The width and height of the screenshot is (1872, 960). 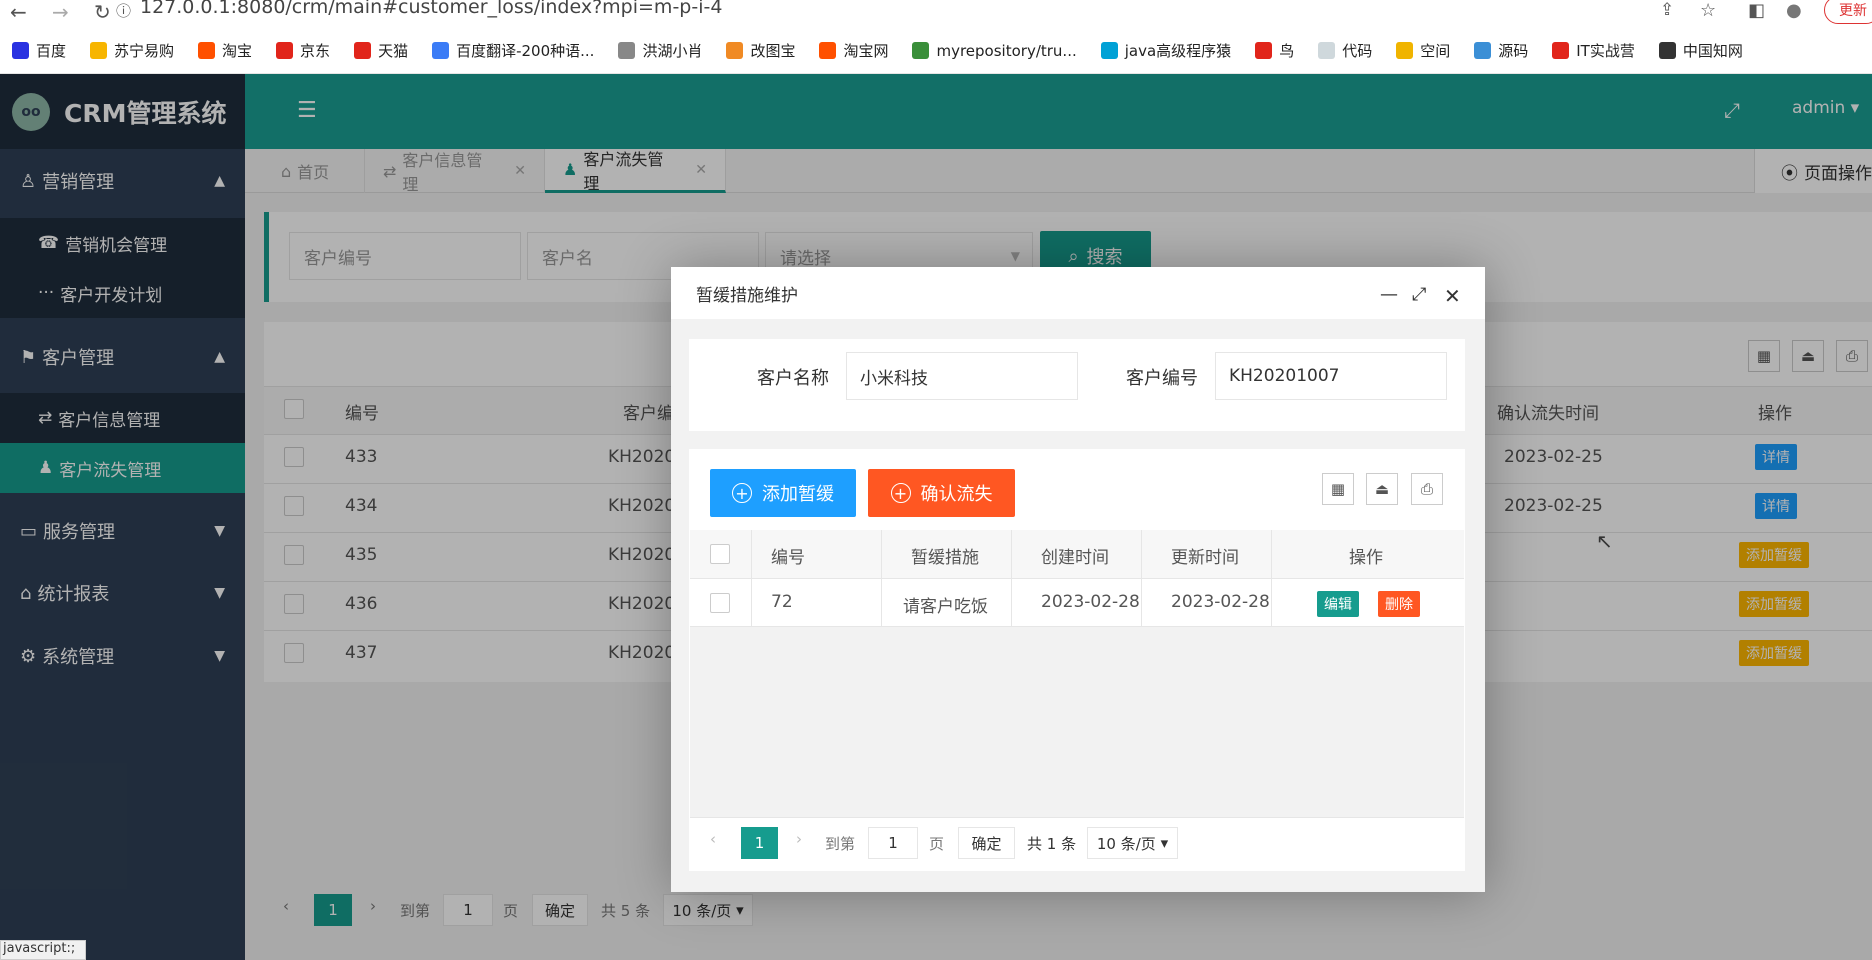 What do you see at coordinates (60, 12) in the screenshot?
I see `forward-icon: →` at bounding box center [60, 12].